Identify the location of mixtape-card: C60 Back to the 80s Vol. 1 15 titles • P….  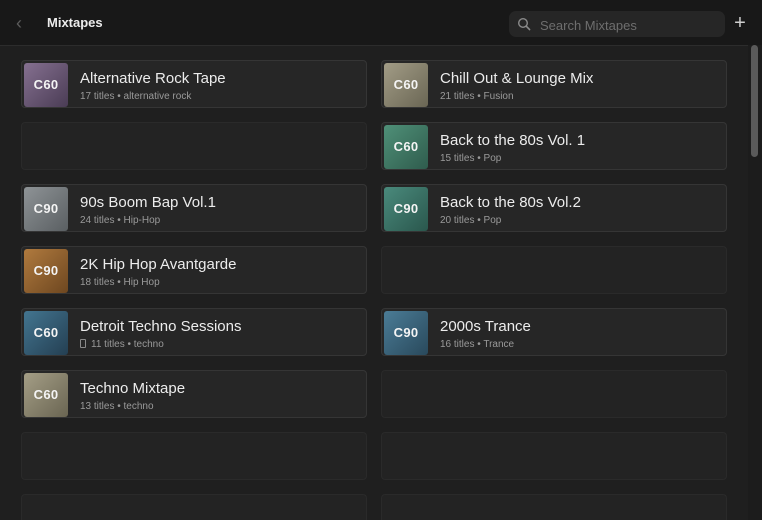
(554, 146).